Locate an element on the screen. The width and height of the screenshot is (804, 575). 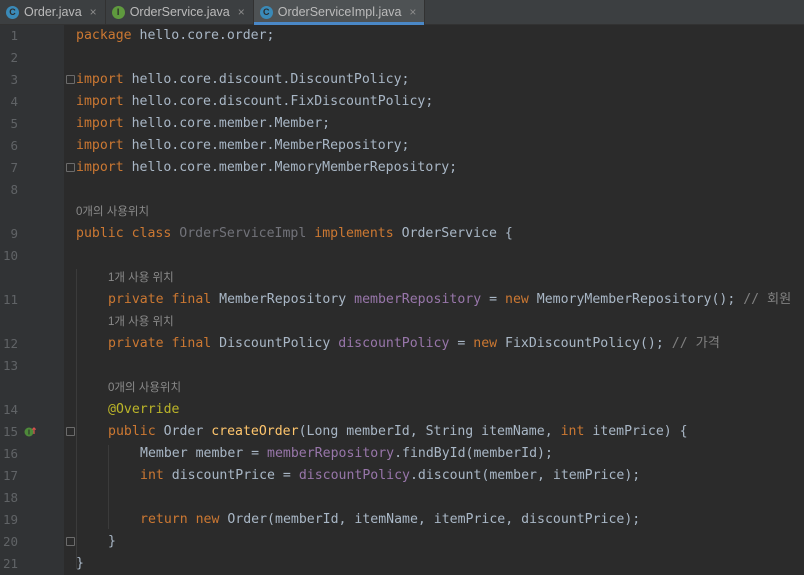
code-line: 18 is located at coordinates (402, 498).